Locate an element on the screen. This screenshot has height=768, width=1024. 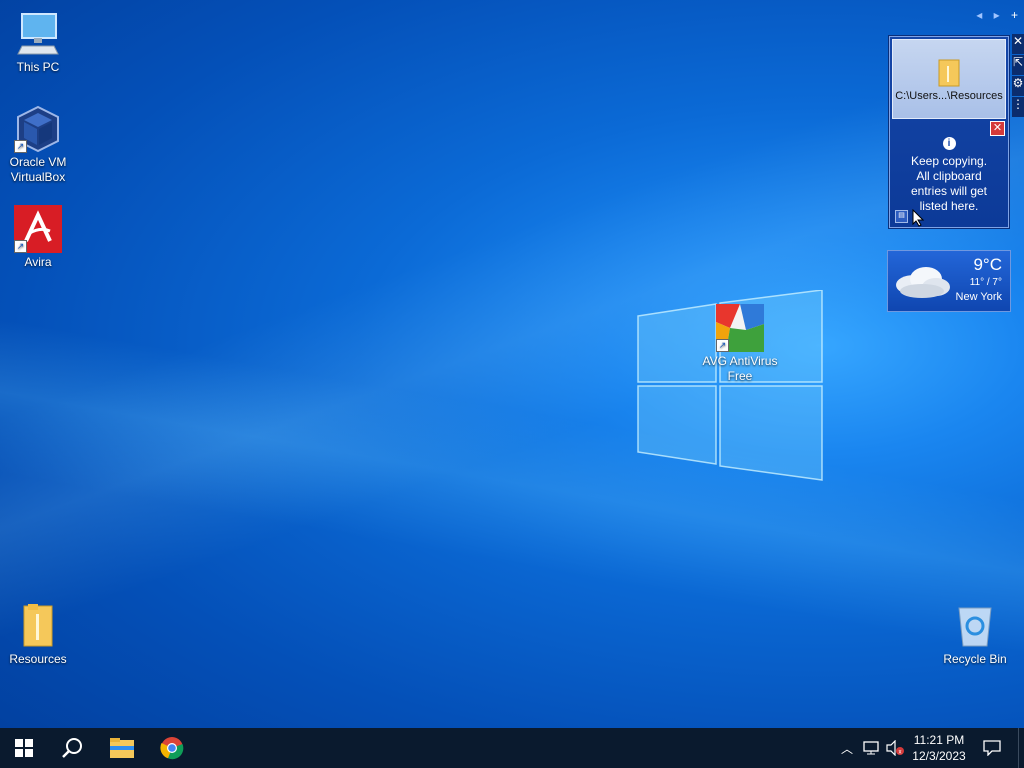
gadget-side-tools: ✕ ⇱ ⚙ ⋮ is located at coordinates (1018, 76).